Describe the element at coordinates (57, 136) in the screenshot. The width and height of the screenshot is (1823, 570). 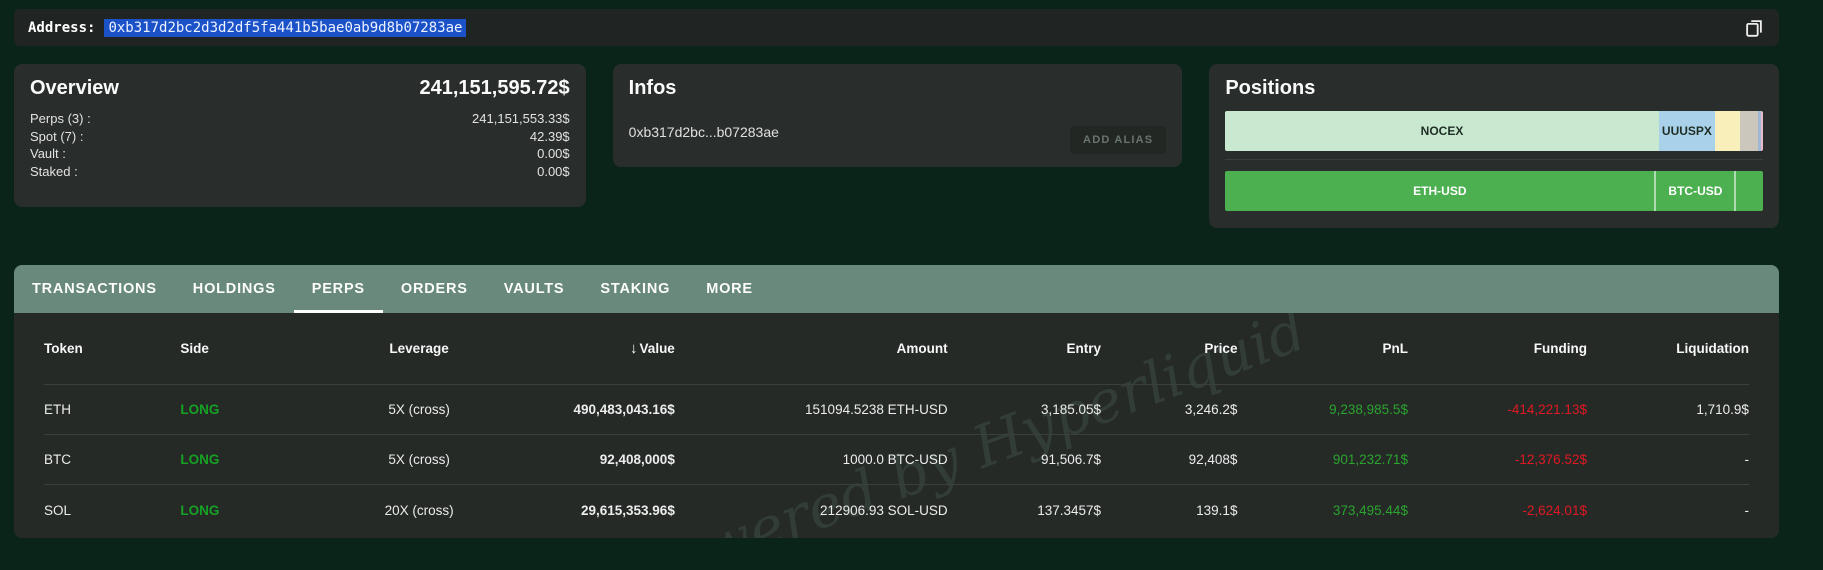
I see `overview-row-label: Spot (7) :` at that location.